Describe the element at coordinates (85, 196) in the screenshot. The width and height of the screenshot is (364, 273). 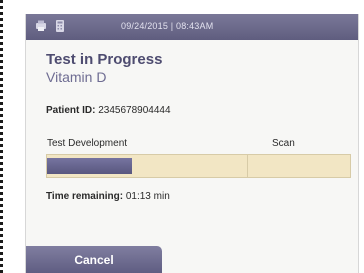
I see `time-remaining-label: Time remaining:` at that location.